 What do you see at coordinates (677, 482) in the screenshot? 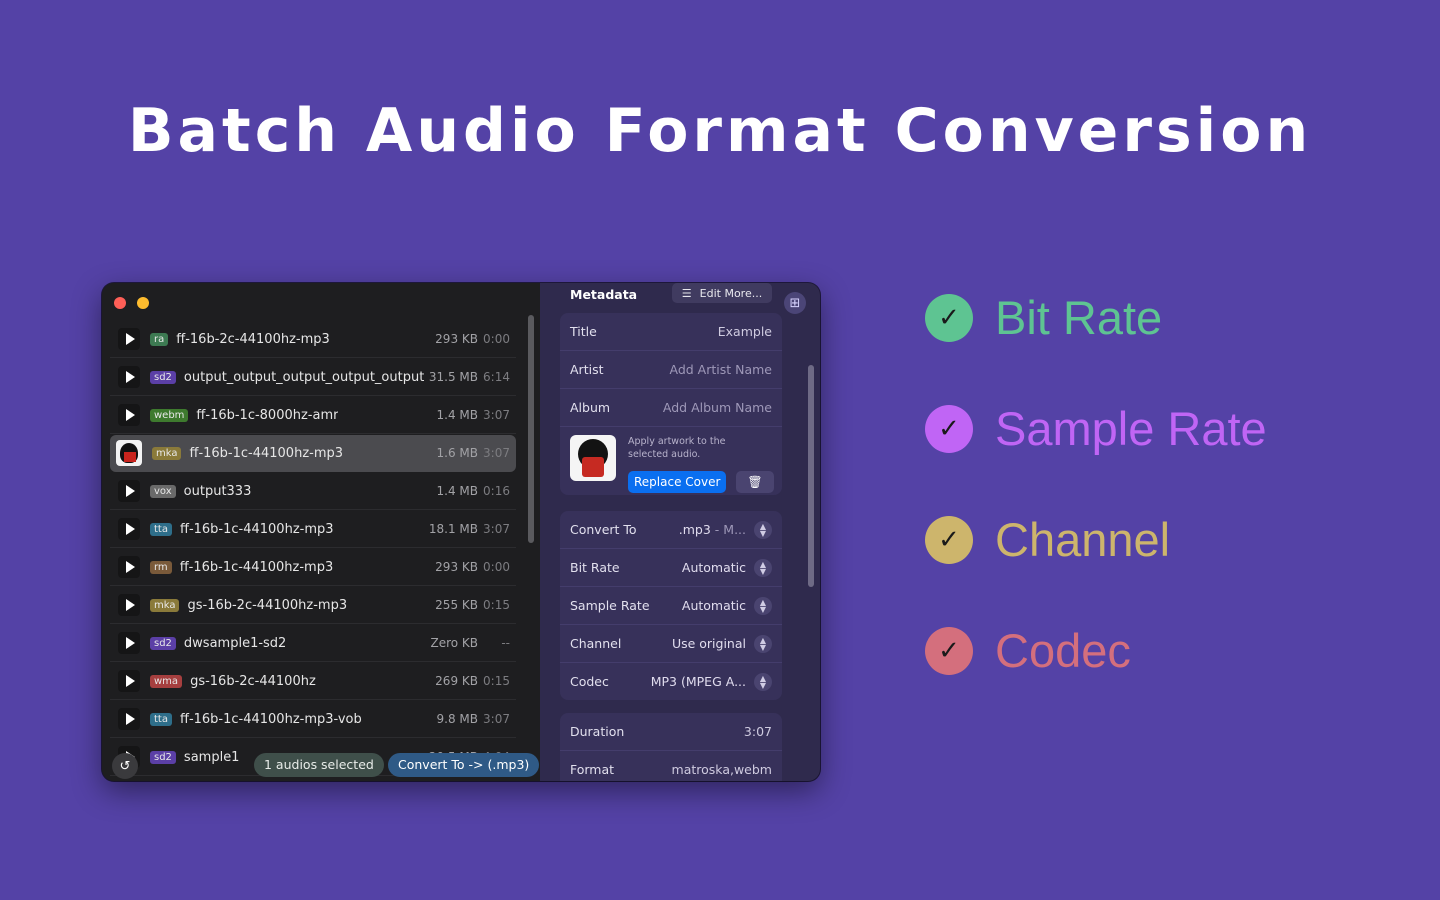
I see `replace-cover-button: Replace Cover` at bounding box center [677, 482].